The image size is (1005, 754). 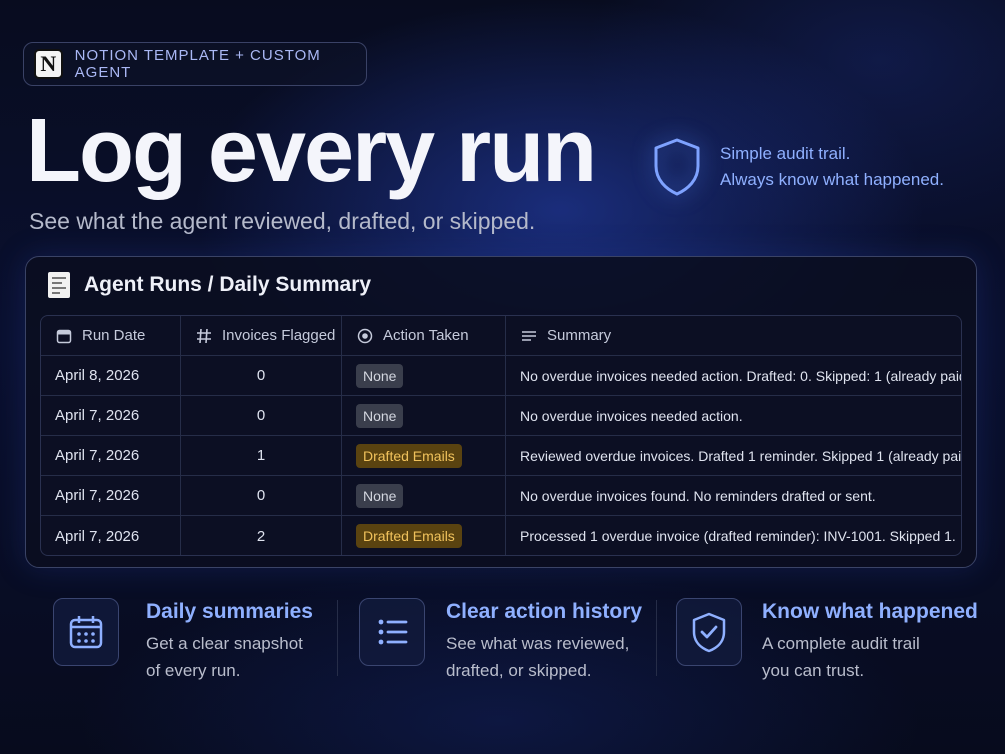 I want to click on card-header: Agent Runs / Daily Summary, so click(x=209, y=285).